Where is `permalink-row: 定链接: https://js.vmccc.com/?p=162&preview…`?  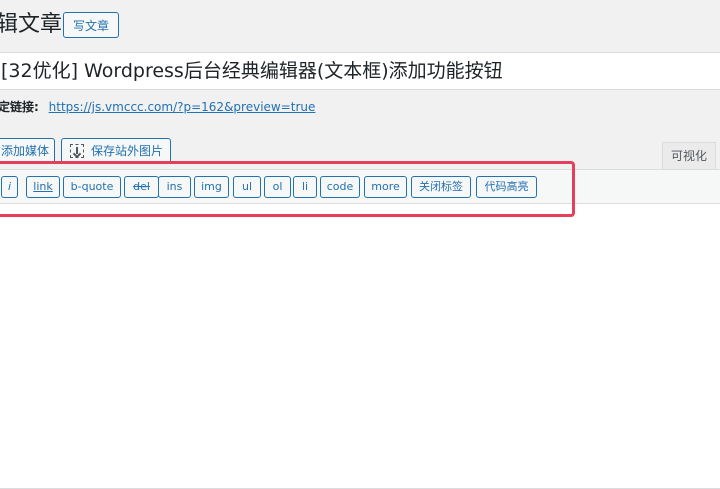
permalink-row: 定链接: https://js.vmccc.com/?p=162&preview… is located at coordinates (157, 107).